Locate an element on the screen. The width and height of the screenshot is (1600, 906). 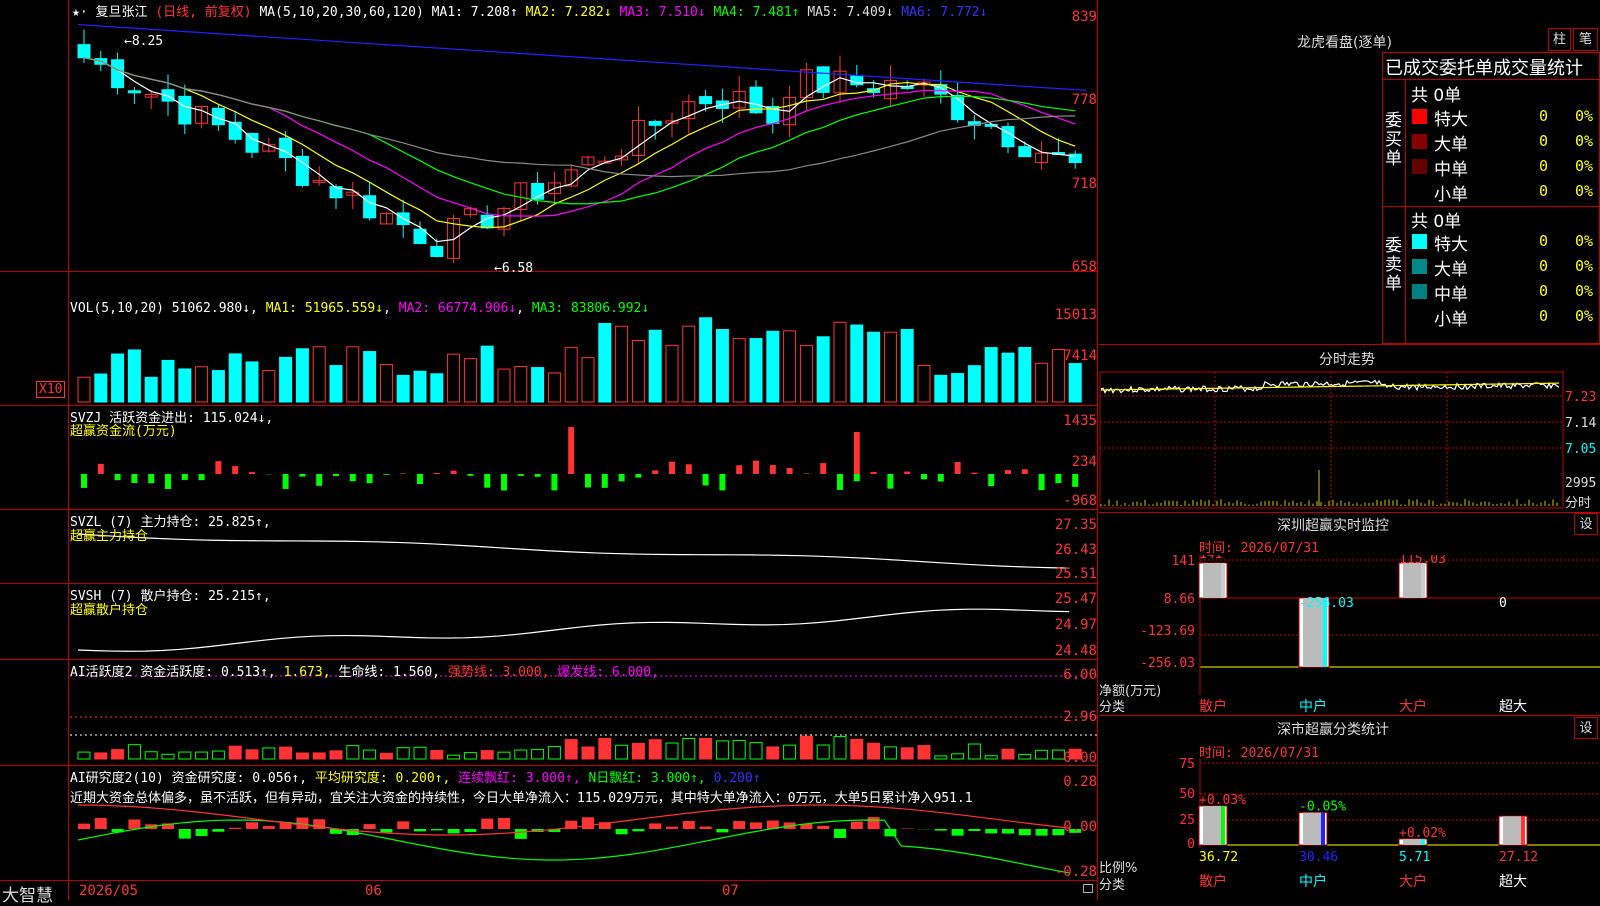
stock-name: 复旦张江 is located at coordinates (121, 12).